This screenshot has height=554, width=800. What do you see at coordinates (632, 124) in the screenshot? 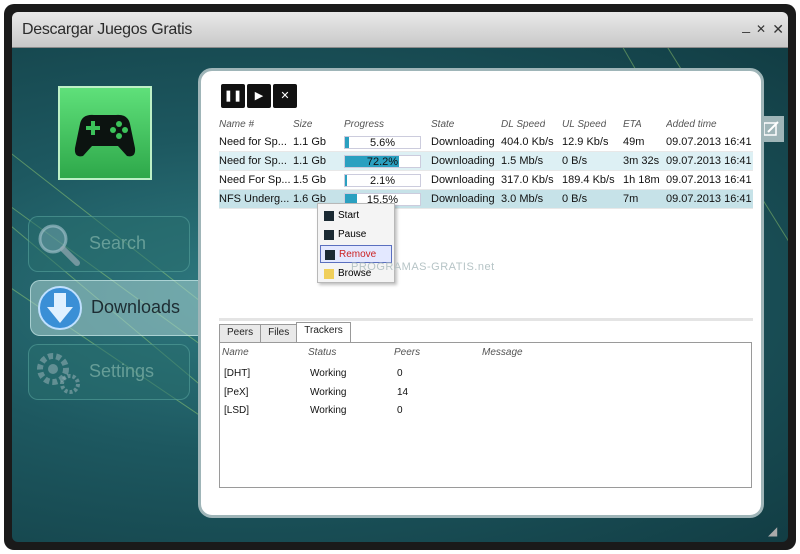
I see `col-eta: ETA` at bounding box center [632, 124].